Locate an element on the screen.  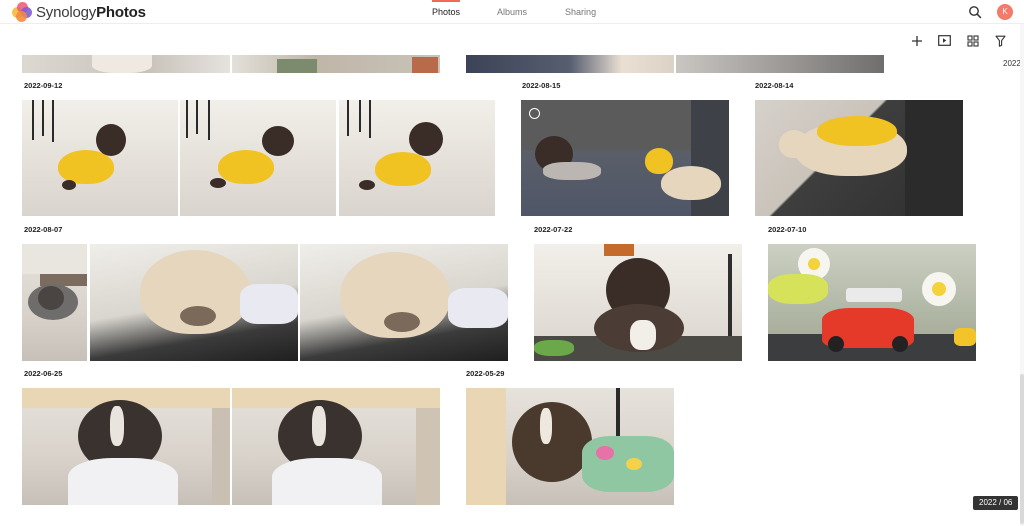
date-heading: 2022-08-07 is located at coordinates (43, 229).